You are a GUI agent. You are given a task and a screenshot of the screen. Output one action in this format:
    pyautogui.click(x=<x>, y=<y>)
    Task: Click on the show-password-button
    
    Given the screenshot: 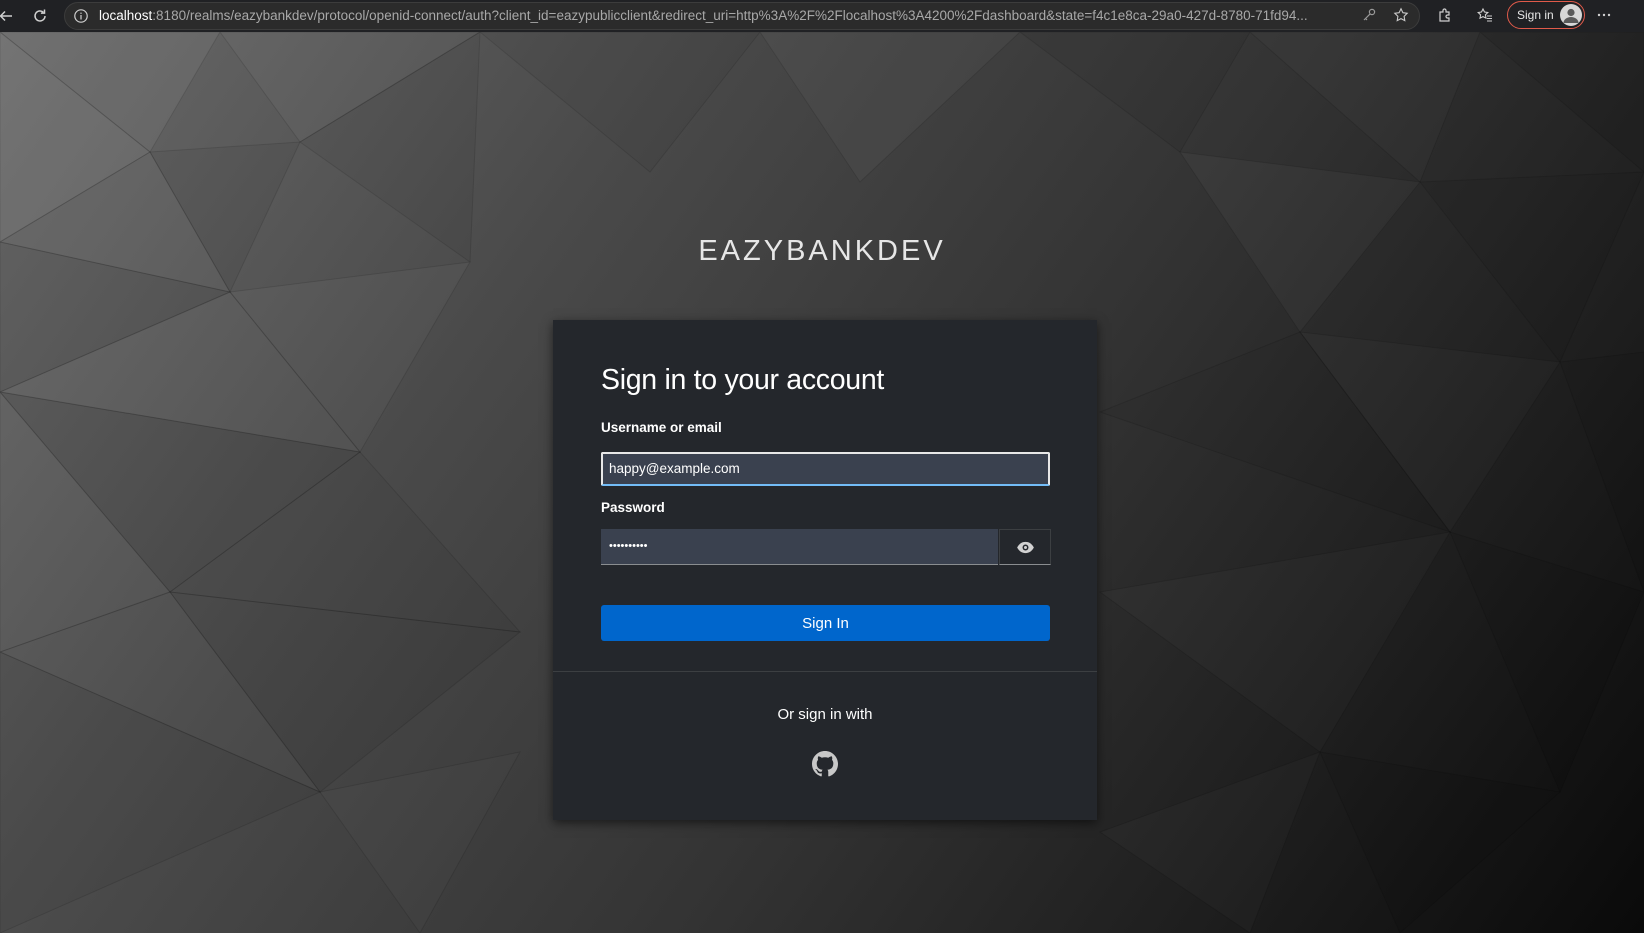 What is the action you would take?
    pyautogui.click(x=1025, y=547)
    